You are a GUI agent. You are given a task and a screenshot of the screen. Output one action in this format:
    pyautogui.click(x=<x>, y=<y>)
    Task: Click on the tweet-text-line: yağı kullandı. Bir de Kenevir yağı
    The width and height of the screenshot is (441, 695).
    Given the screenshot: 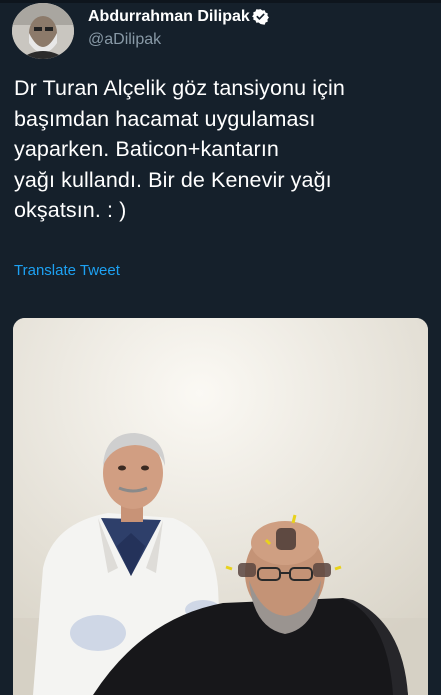 What is the action you would take?
    pyautogui.click(x=173, y=179)
    